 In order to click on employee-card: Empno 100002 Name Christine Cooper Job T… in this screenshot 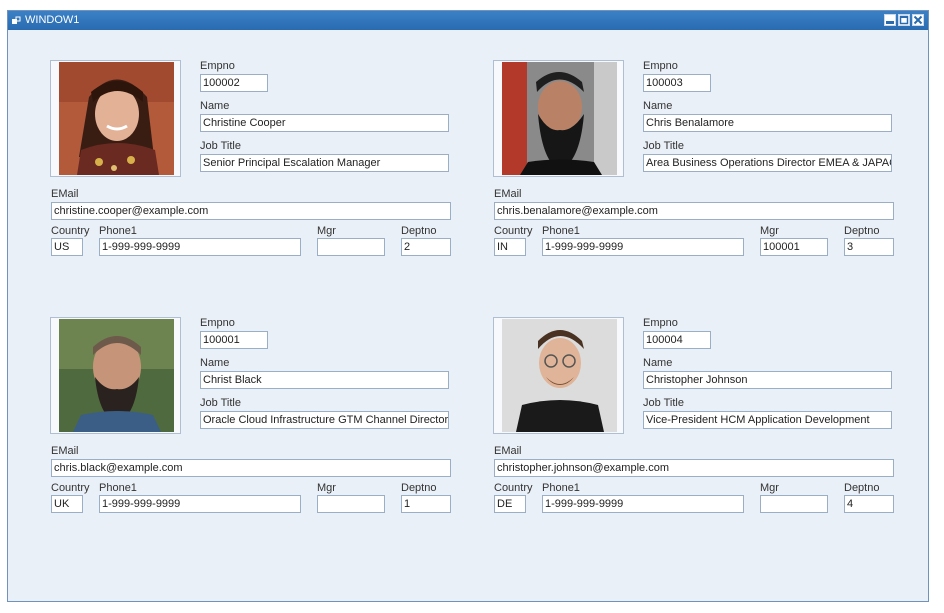, I will do `click(252, 165)`.